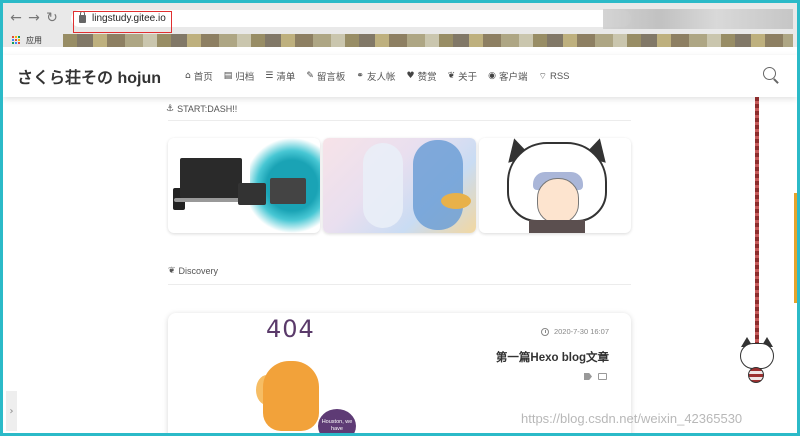 The height and width of the screenshot is (436, 800). What do you see at coordinates (492, 76) in the screenshot?
I see `android-icon: ◉` at bounding box center [492, 76].